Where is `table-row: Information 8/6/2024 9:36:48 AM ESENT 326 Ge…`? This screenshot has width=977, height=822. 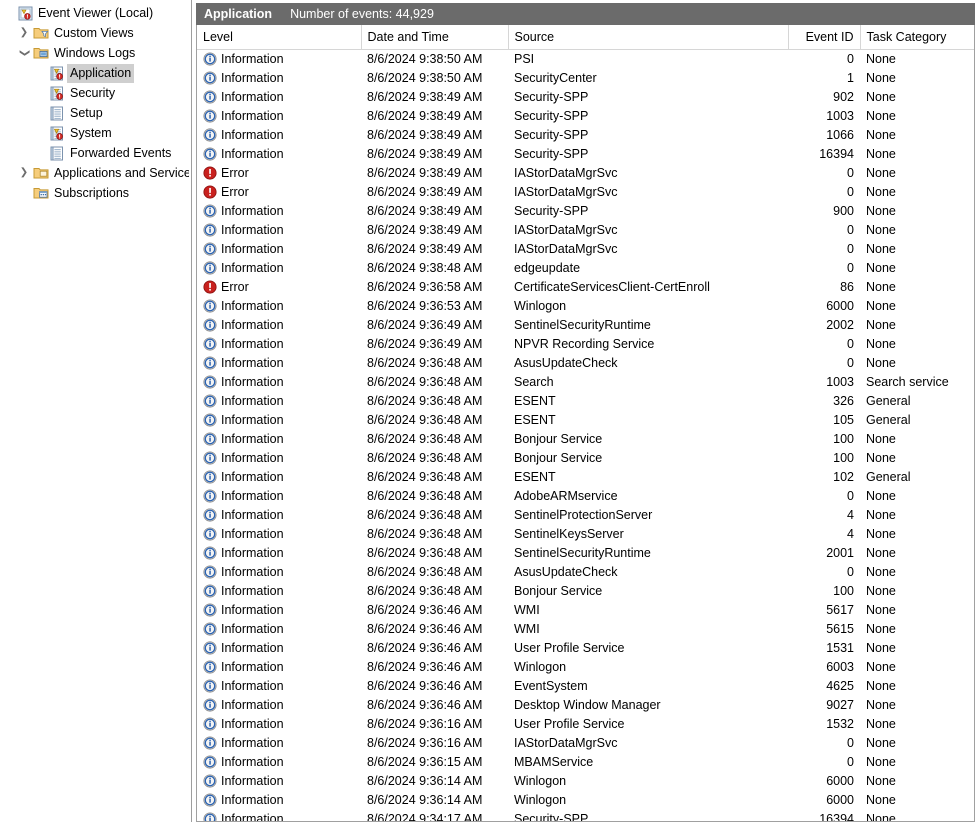 table-row: Information 8/6/2024 9:36:48 AM ESENT 326 Ge… is located at coordinates (585, 401).